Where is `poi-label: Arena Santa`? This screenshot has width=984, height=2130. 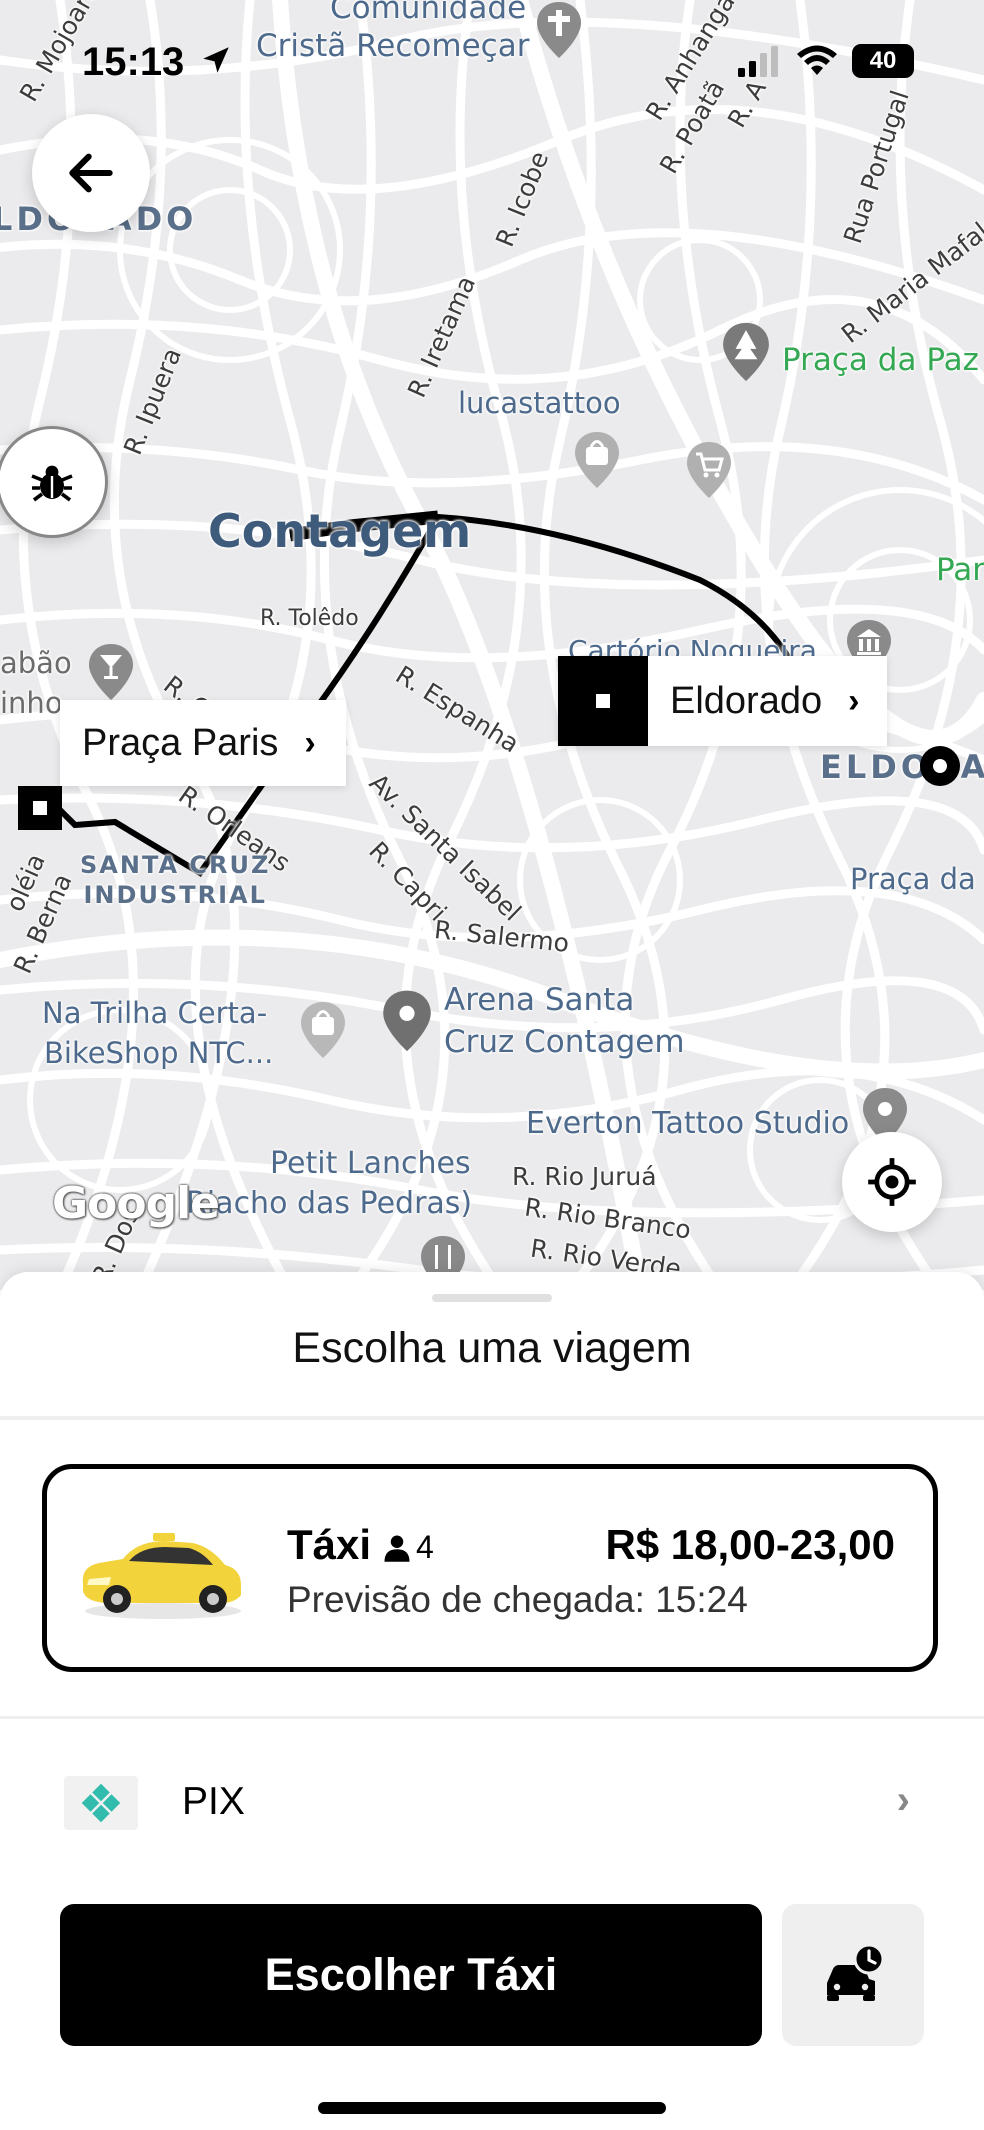 poi-label: Arena Santa is located at coordinates (539, 1000).